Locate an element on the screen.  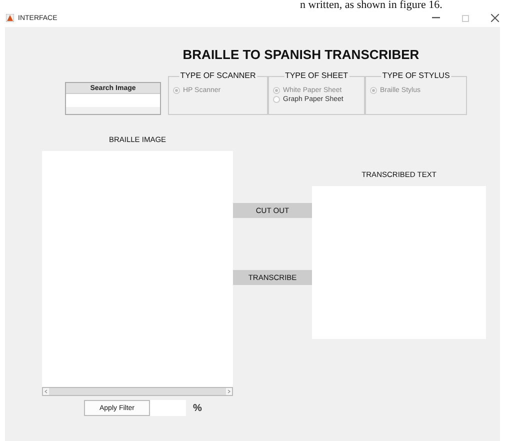
image-path-field is located at coordinates (113, 100).